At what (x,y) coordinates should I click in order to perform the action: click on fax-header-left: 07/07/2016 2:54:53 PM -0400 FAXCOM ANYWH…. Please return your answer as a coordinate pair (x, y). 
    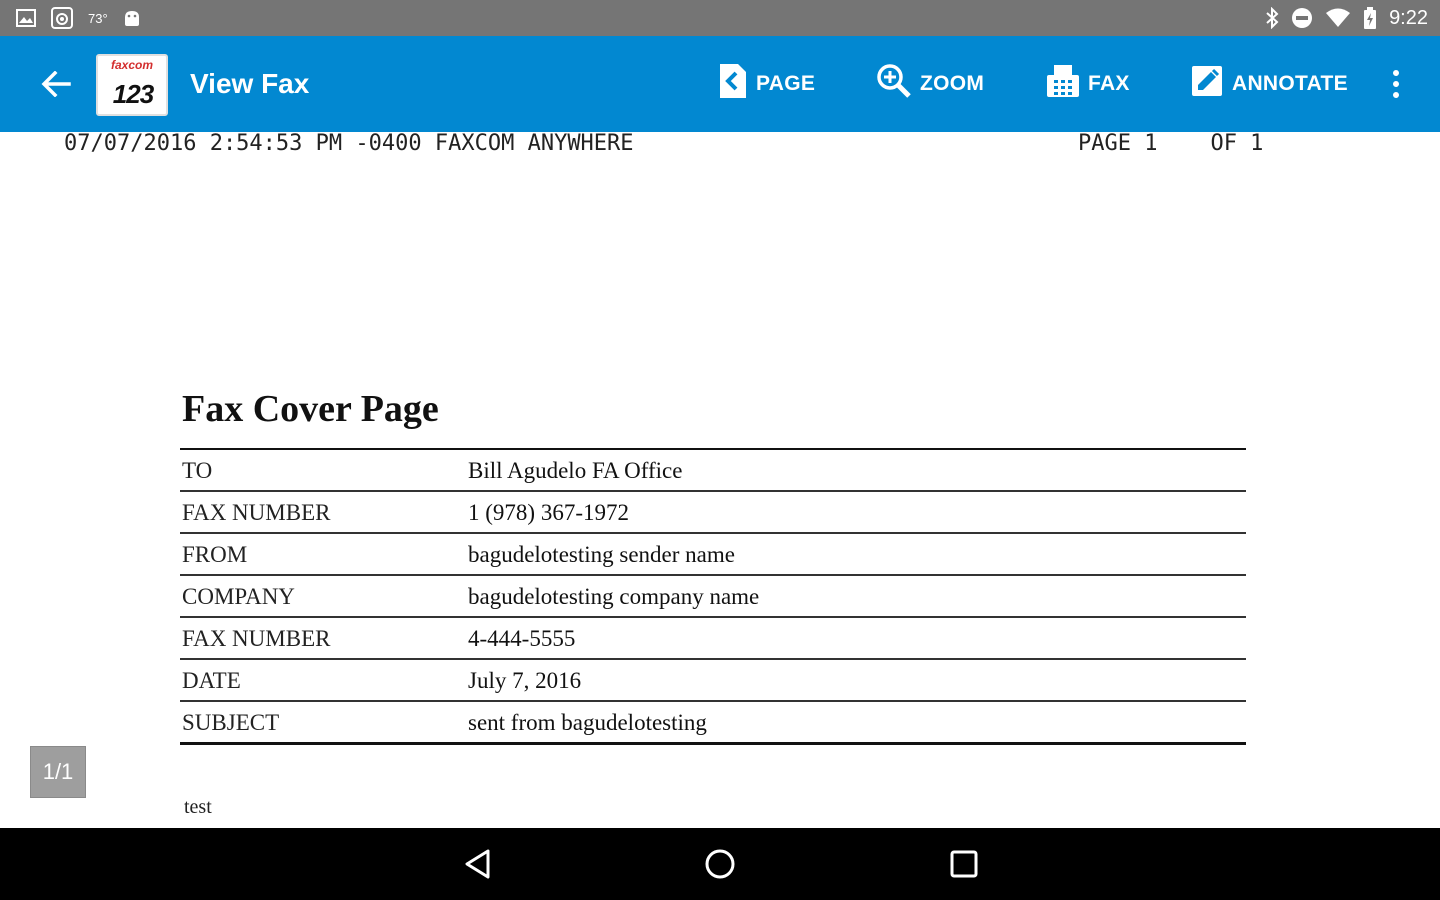
    Looking at the image, I should click on (349, 144).